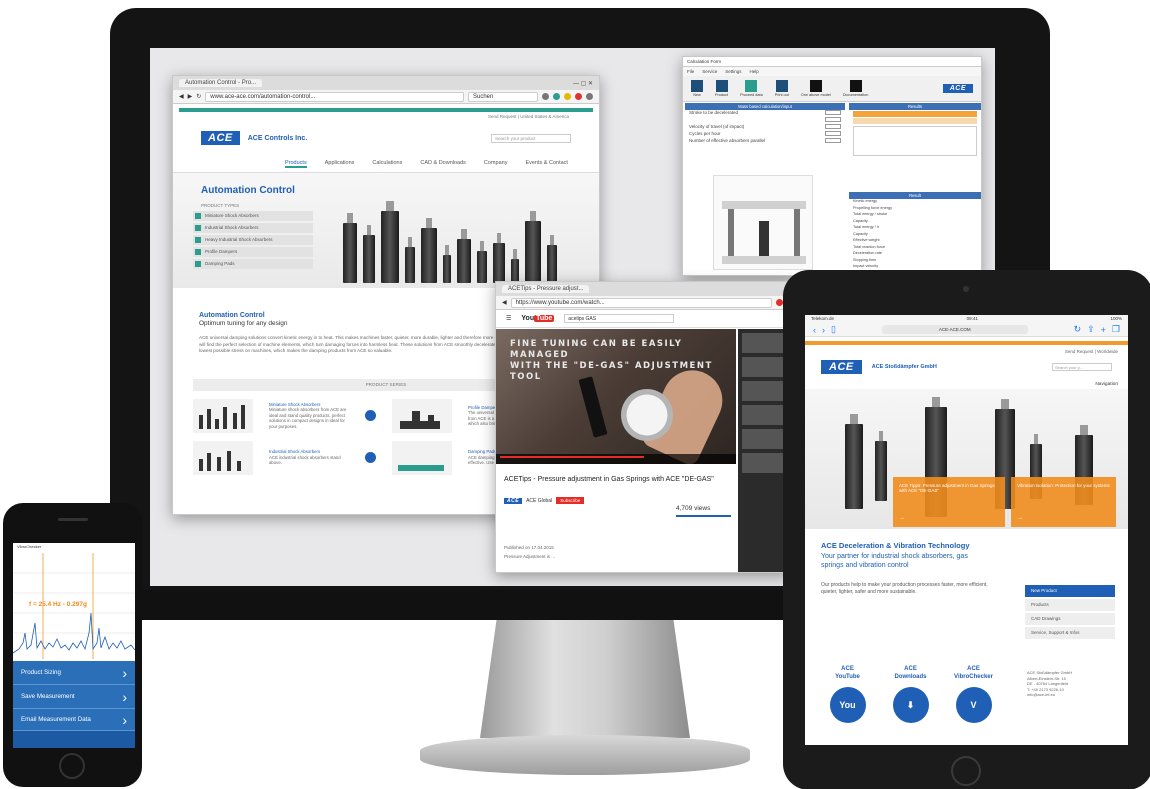  I want to click on nav-calculations: Calculations, so click(387, 164).